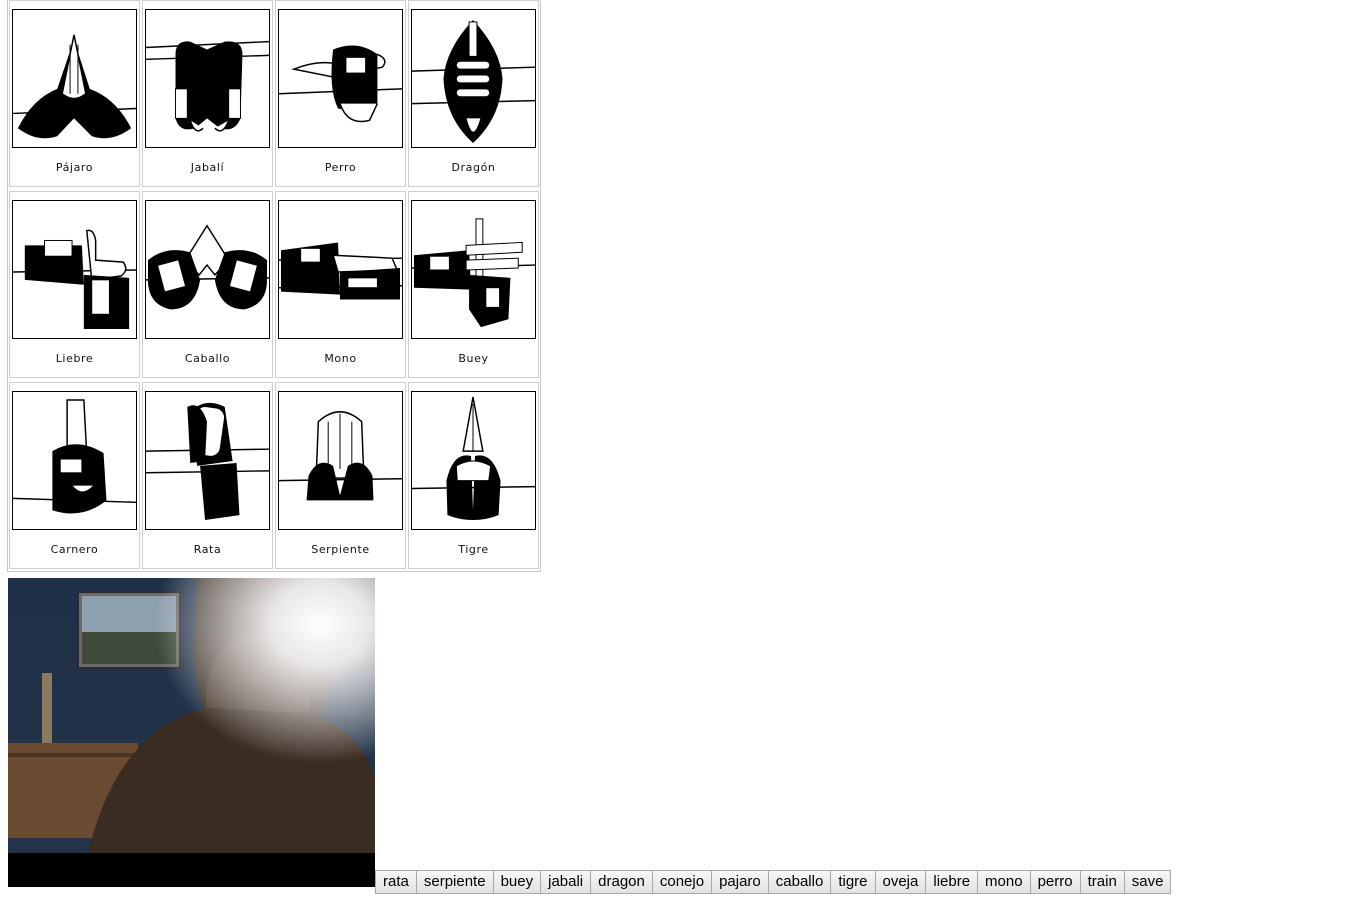 This screenshot has width=1355, height=911. I want to click on hand-sign-card-mono: Mono, so click(340, 284).